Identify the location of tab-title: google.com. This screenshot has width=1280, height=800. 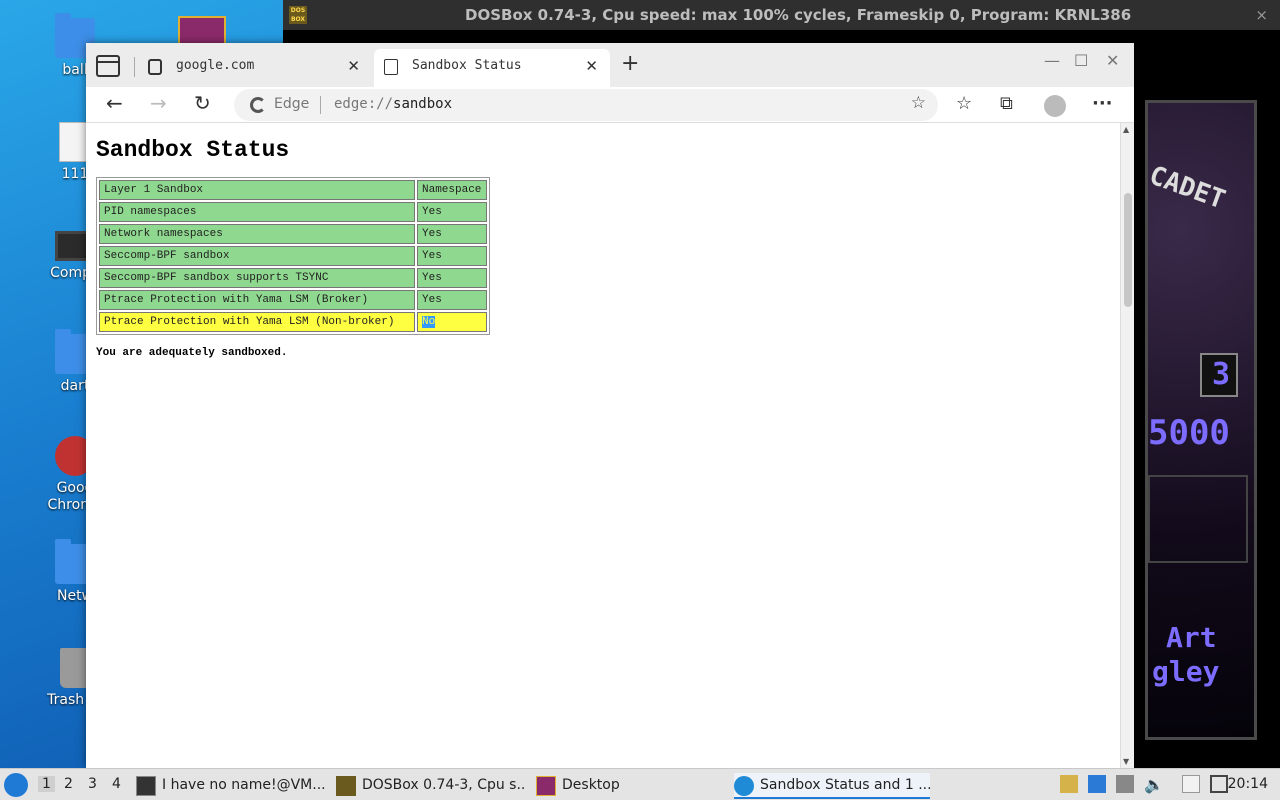
(215, 65).